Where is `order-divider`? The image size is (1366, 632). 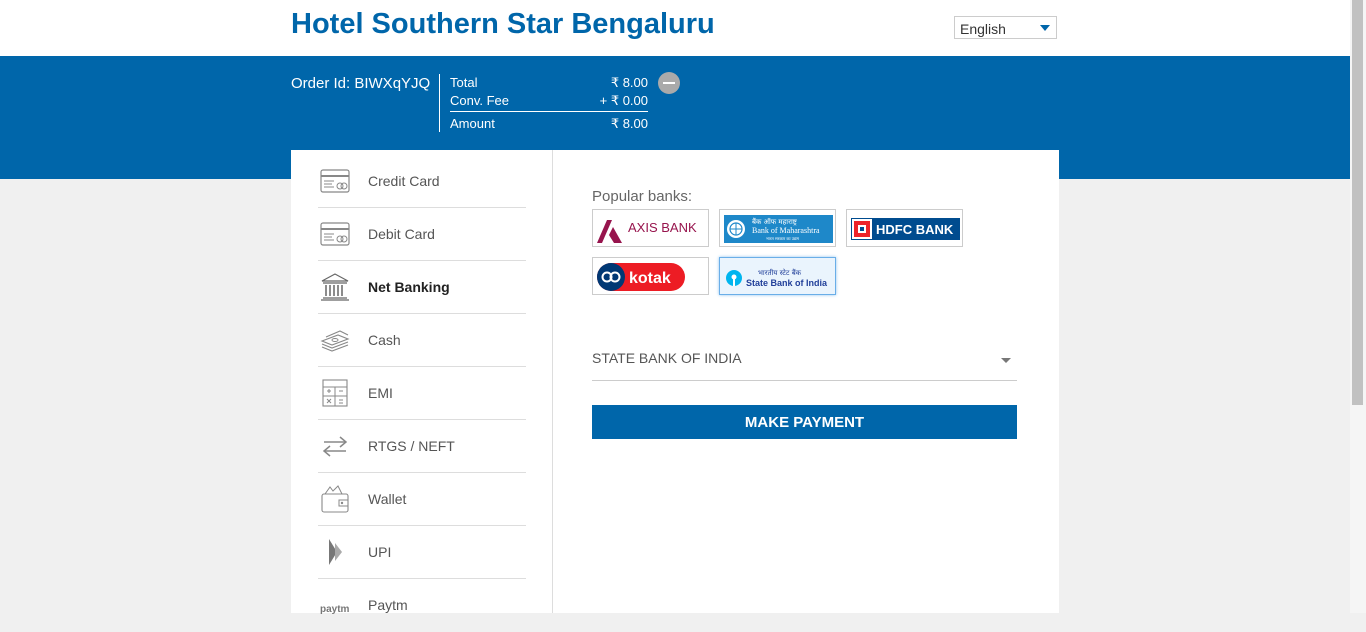
order-divider is located at coordinates (439, 103).